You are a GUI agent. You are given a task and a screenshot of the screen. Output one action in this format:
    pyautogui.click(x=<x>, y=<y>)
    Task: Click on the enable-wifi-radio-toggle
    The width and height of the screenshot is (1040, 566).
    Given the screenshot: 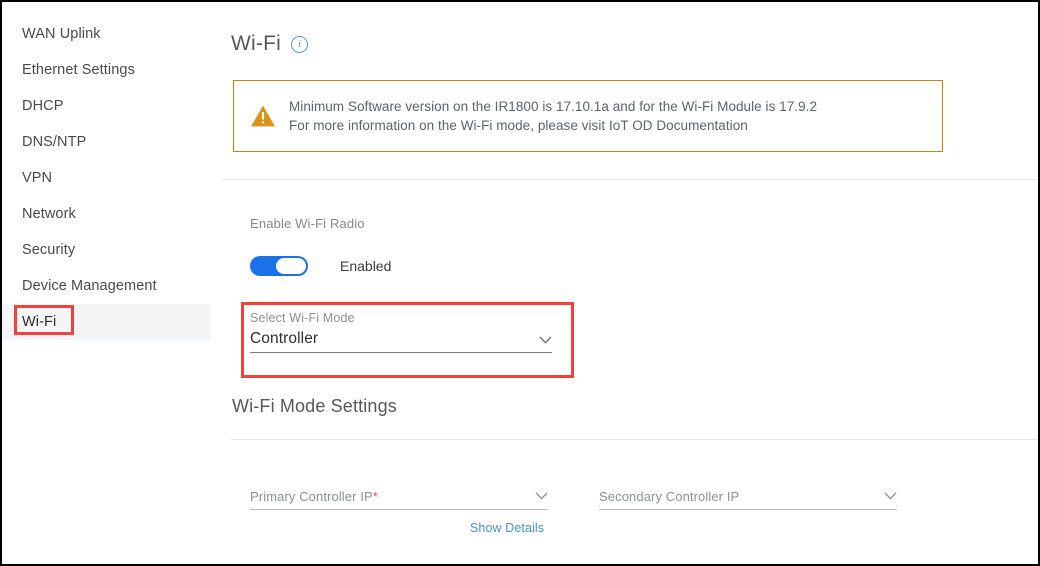 What is the action you would take?
    pyautogui.click(x=279, y=266)
    